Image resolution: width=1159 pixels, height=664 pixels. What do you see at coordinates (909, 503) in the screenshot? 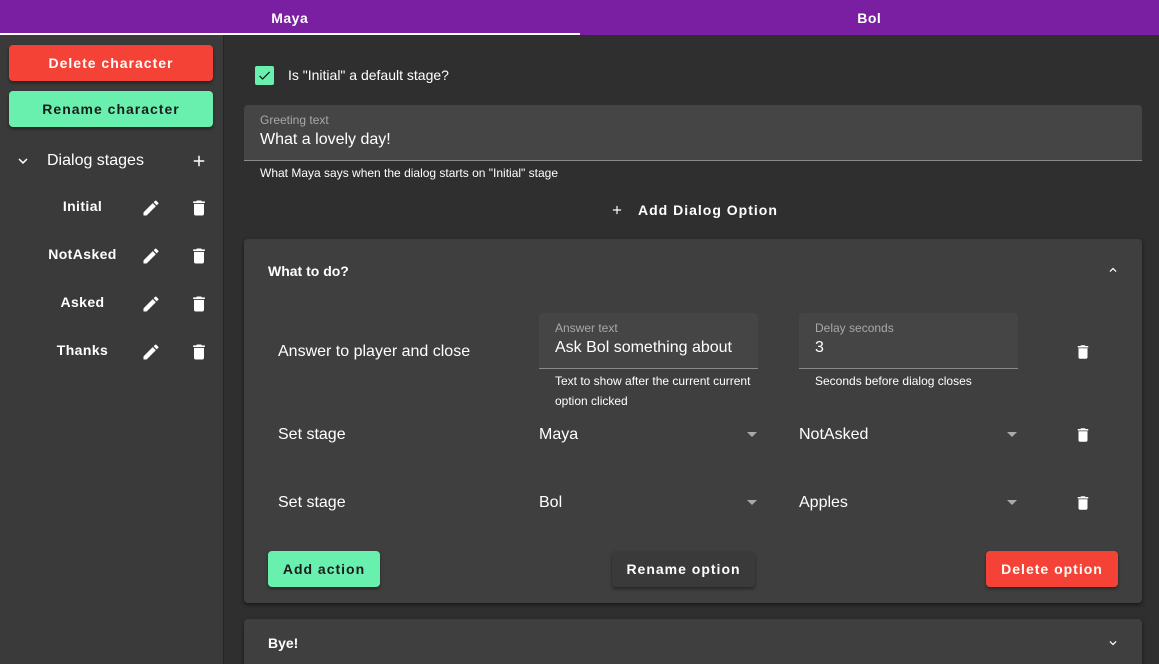
I see `stage-select: Apples` at bounding box center [909, 503].